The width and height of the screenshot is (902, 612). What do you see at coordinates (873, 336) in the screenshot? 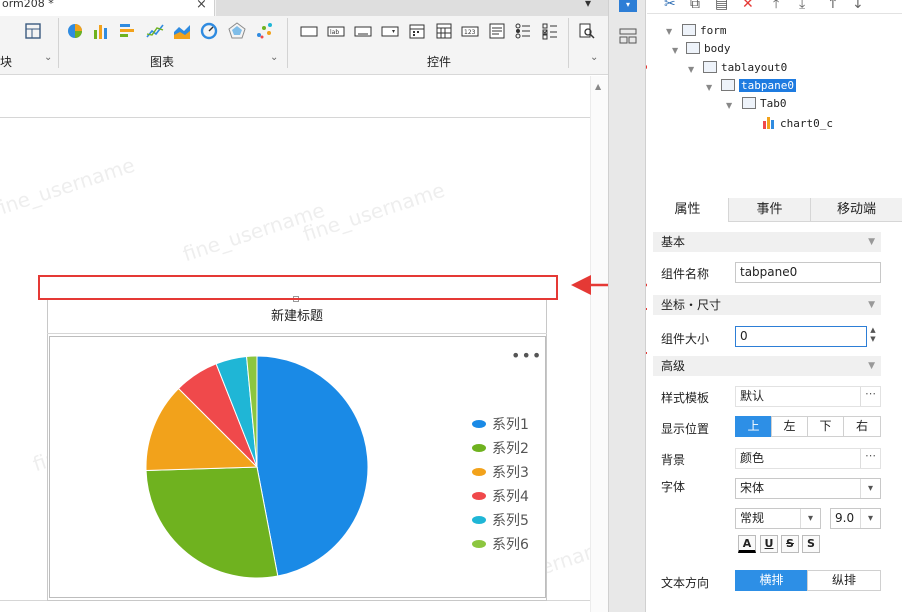
I see `size-spinner-icon: ▲ ▼` at bounding box center [873, 336].